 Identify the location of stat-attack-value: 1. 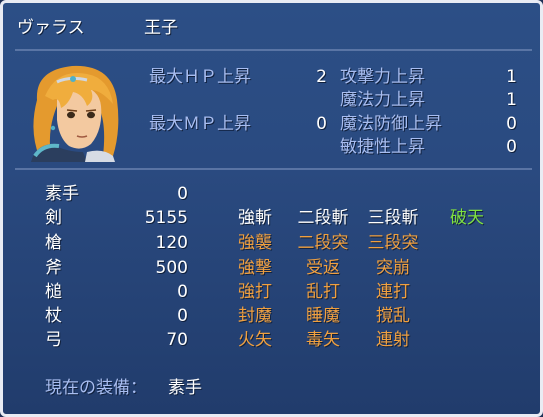
(511, 77).